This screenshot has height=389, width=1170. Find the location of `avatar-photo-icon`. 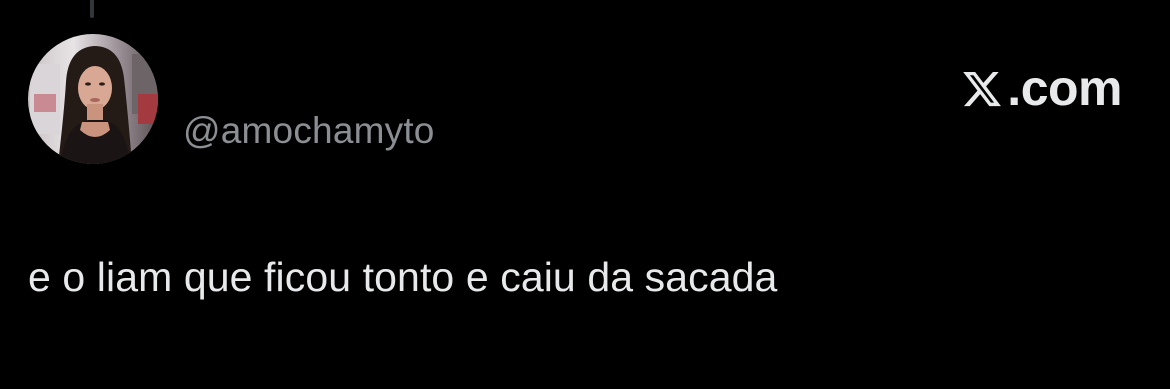

avatar-photo-icon is located at coordinates (93, 99).